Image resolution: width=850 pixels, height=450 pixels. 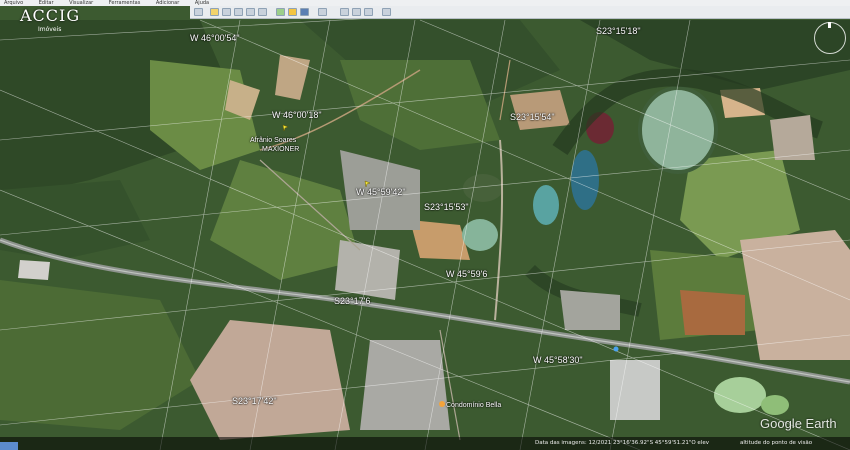 What do you see at coordinates (368, 12) in the screenshot?
I see `save-image-icon` at bounding box center [368, 12].